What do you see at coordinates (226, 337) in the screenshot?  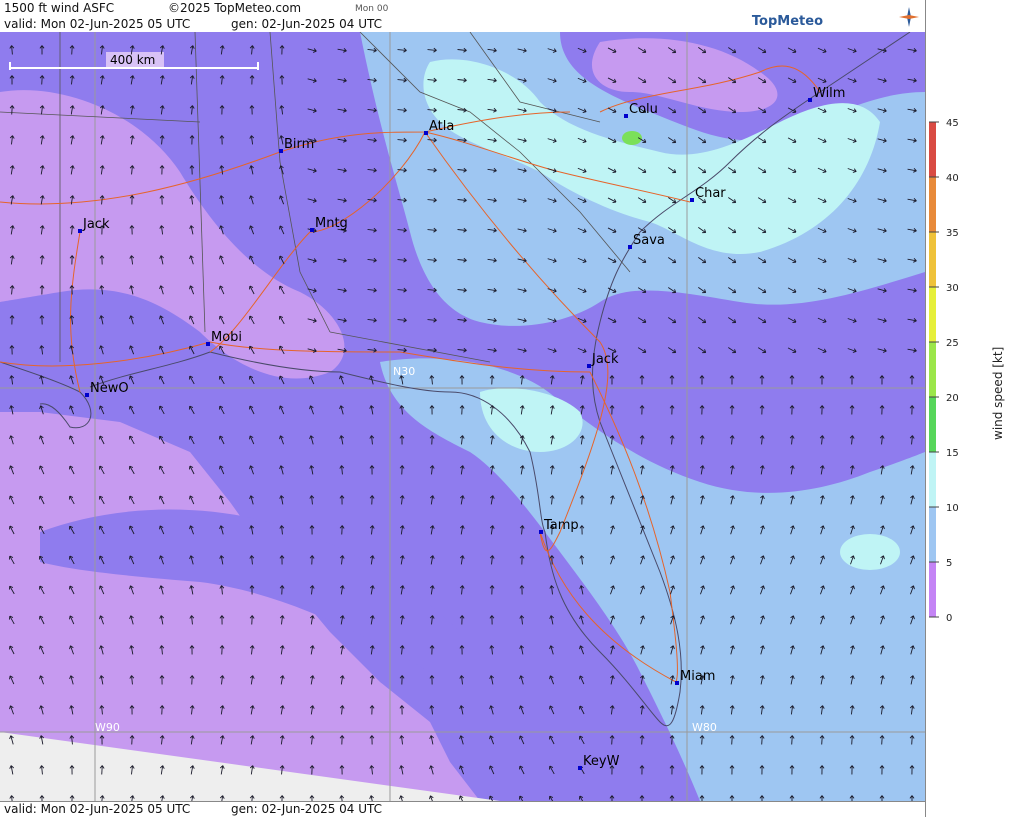 I see `city-label: Mobi` at bounding box center [226, 337].